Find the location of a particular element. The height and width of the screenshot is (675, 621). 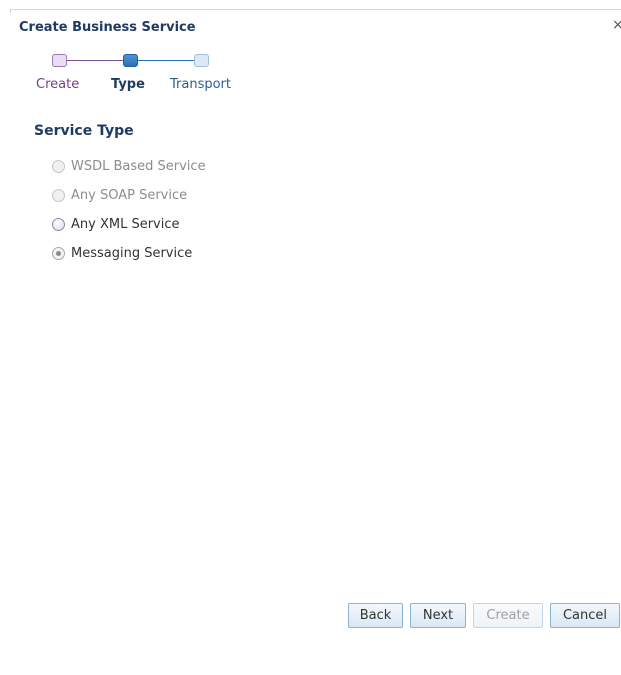

option-messaging-service: Messaging Service is located at coordinates (122, 253).